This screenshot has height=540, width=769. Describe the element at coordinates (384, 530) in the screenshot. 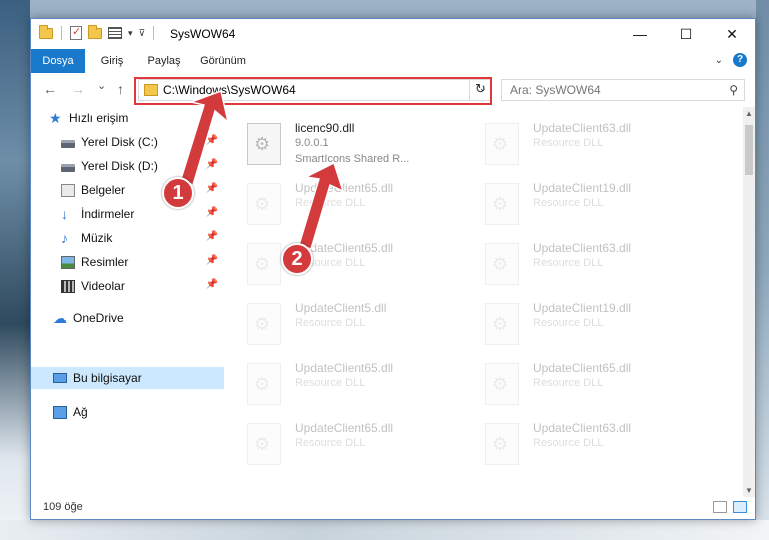

I see `desktop-wallpaper-bottom` at that location.